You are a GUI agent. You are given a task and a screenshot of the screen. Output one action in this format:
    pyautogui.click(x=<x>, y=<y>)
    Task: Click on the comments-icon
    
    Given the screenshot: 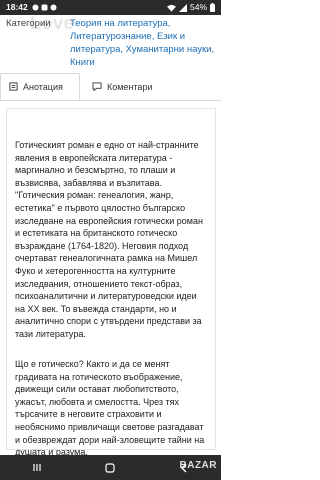 What is the action you would take?
    pyautogui.click(x=97, y=86)
    